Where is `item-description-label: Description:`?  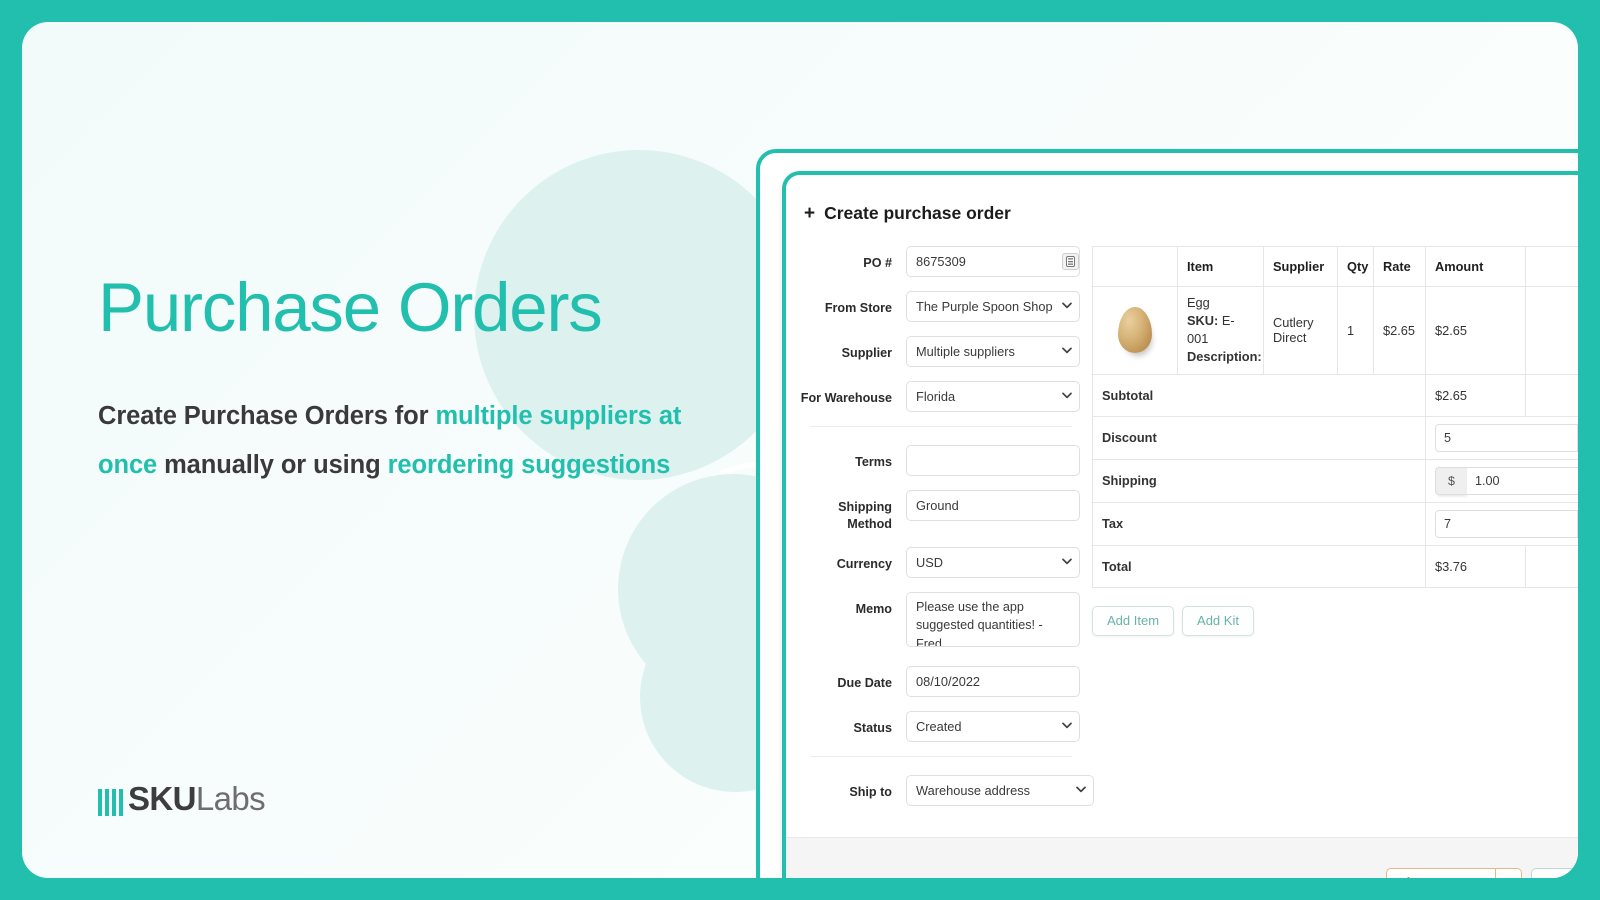
item-description-label: Description: is located at coordinates (1224, 357).